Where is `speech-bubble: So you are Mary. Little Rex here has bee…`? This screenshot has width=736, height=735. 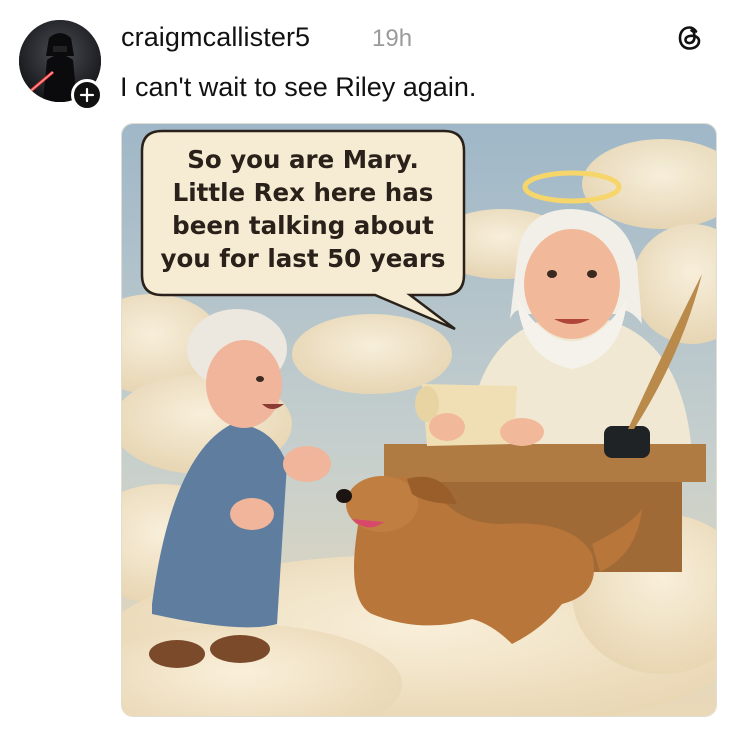 speech-bubble: So you are Mary. Little Rex here has bee… is located at coordinates (303, 230).